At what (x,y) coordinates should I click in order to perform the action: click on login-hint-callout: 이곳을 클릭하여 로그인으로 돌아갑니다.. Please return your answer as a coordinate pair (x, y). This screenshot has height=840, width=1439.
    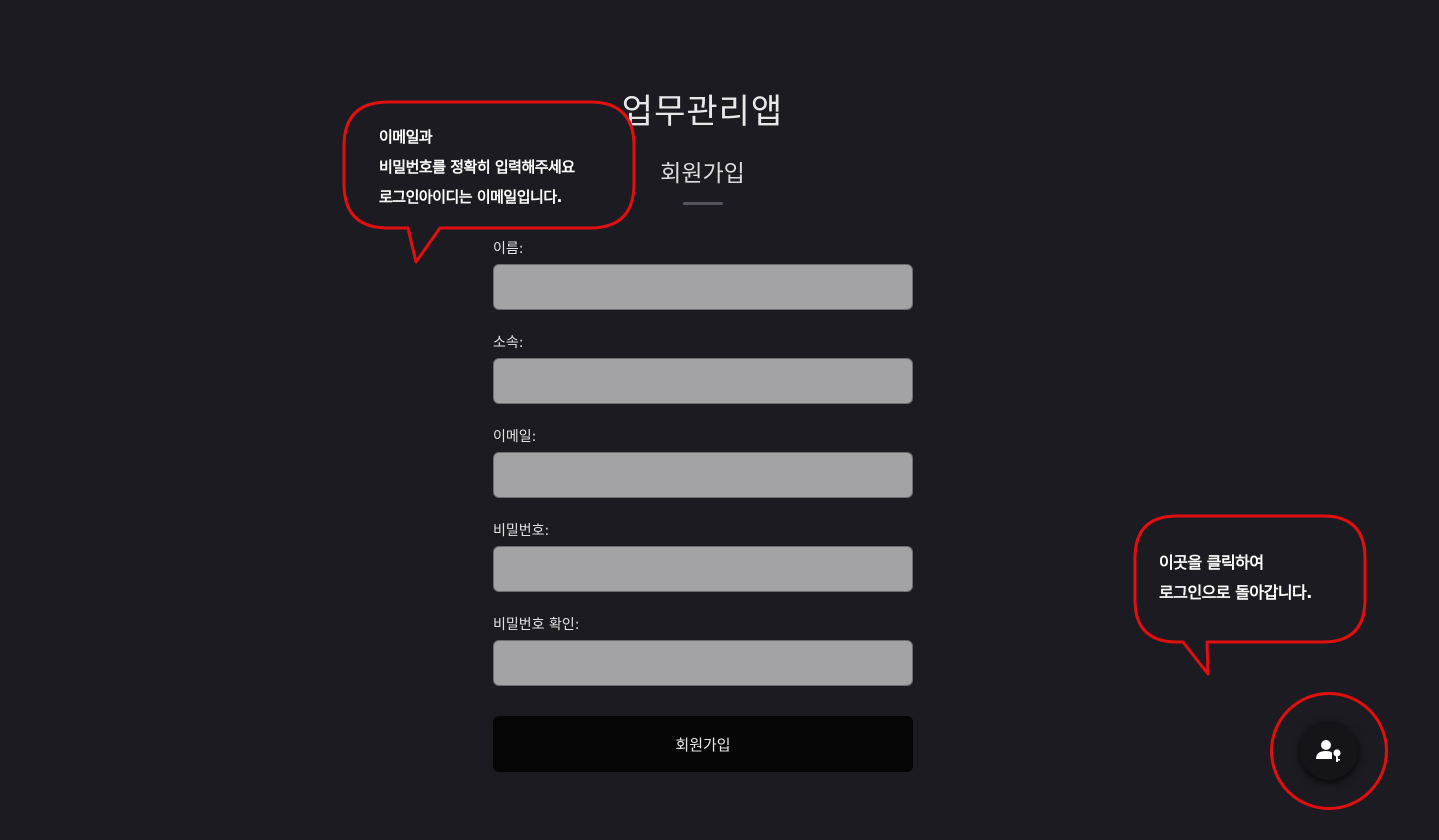
    Looking at the image, I should click on (1250, 595).